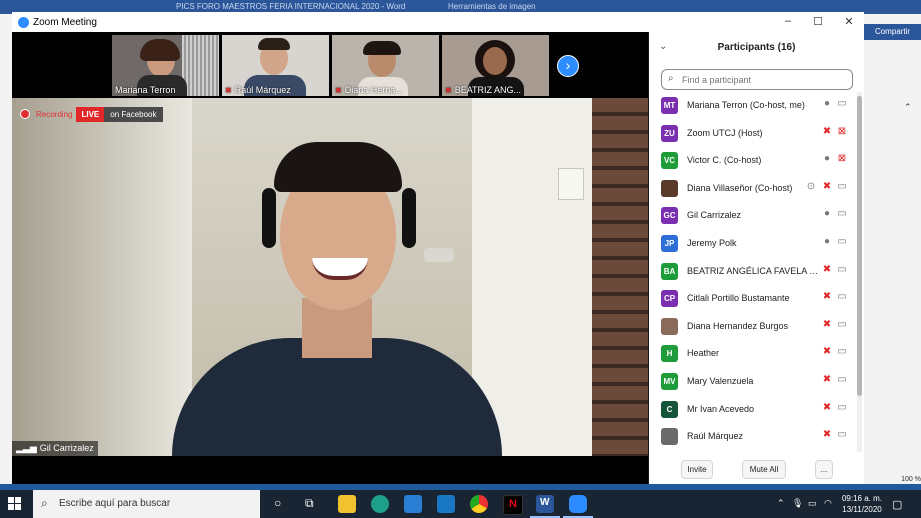 The image size is (921, 518). I want to click on participant-search: ⌕, so click(757, 79).